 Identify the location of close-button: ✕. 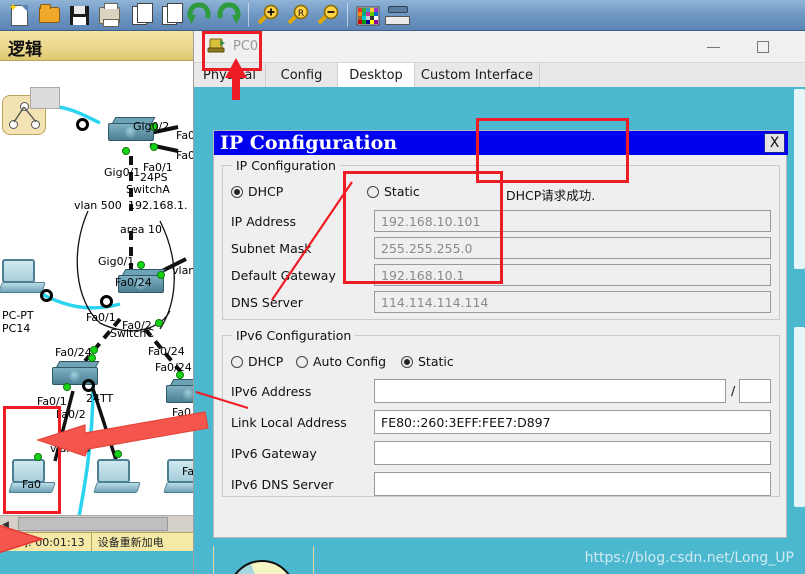
(799, 47).